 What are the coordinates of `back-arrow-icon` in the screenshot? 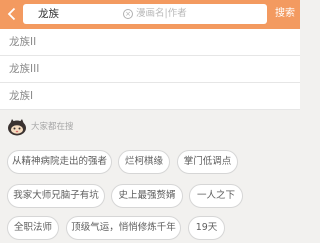 It's located at (11, 14).